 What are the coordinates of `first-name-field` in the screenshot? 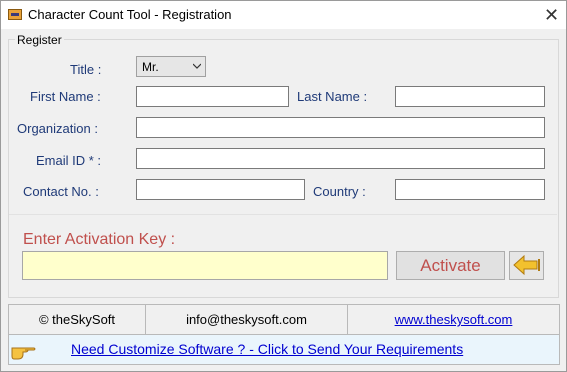 It's located at (212, 96).